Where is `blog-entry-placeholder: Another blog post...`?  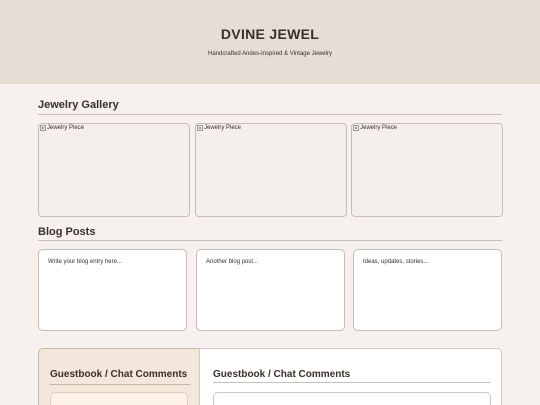 blog-entry-placeholder: Another blog post... is located at coordinates (232, 262).